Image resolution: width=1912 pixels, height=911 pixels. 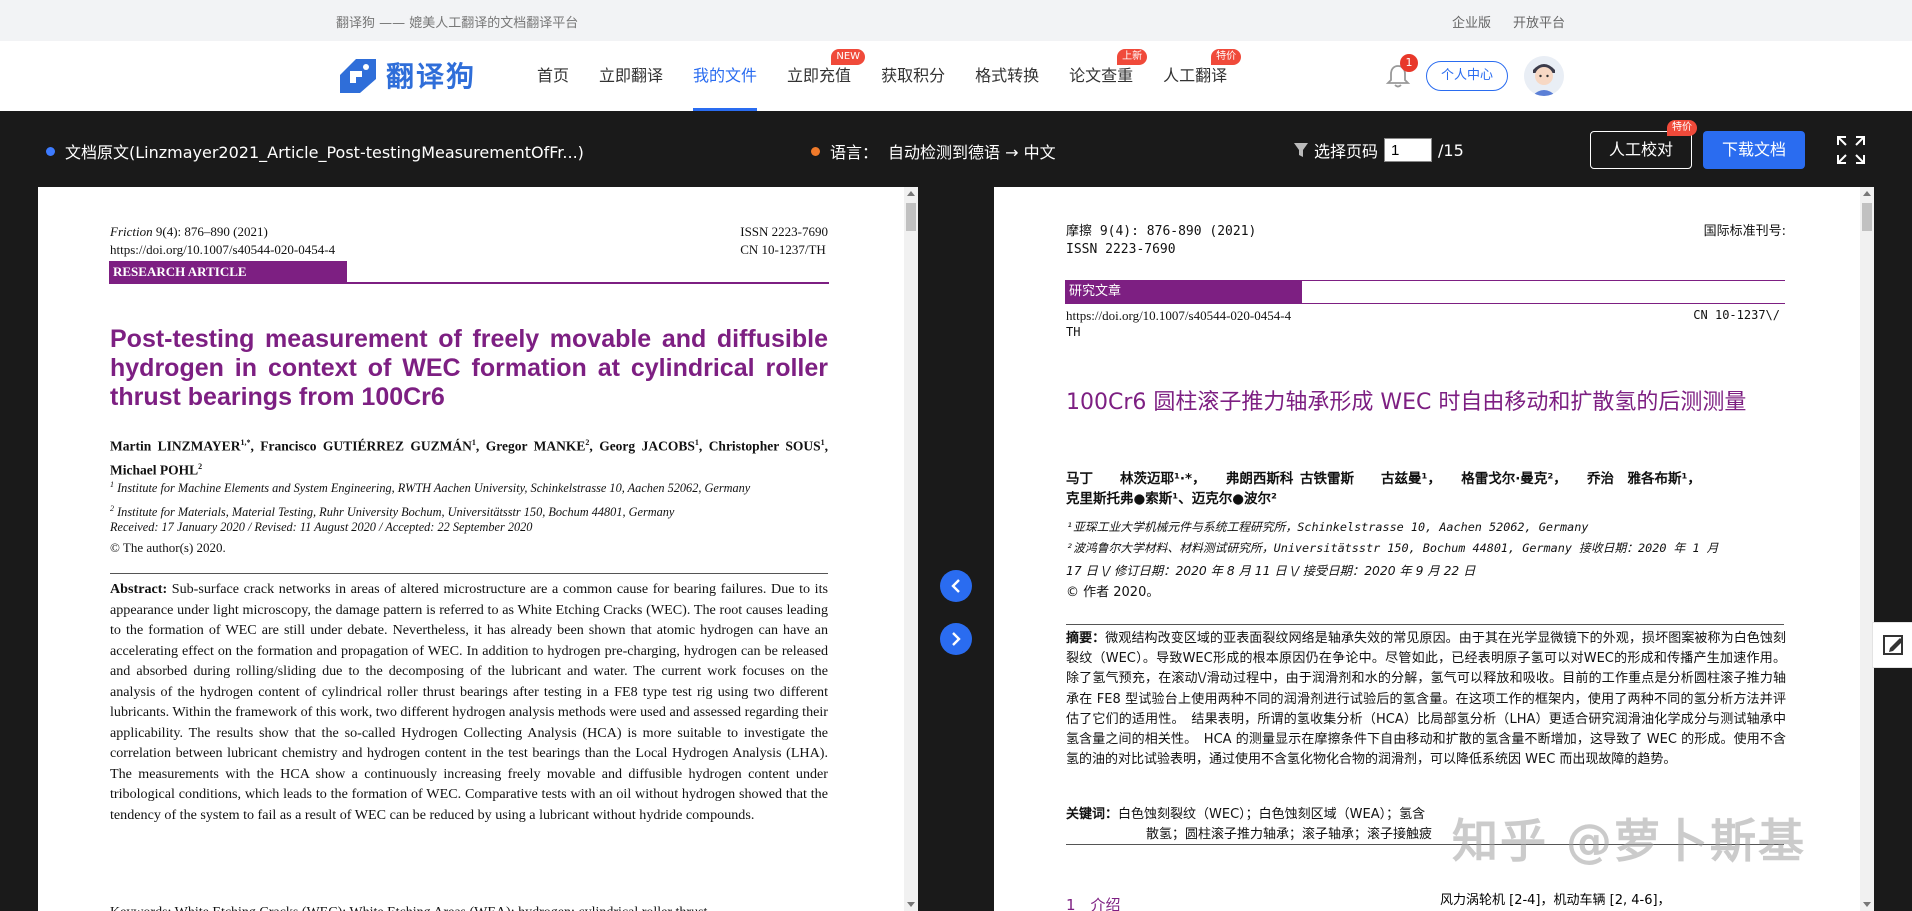 I want to click on user-center-button: 个人中心, so click(x=1467, y=76).